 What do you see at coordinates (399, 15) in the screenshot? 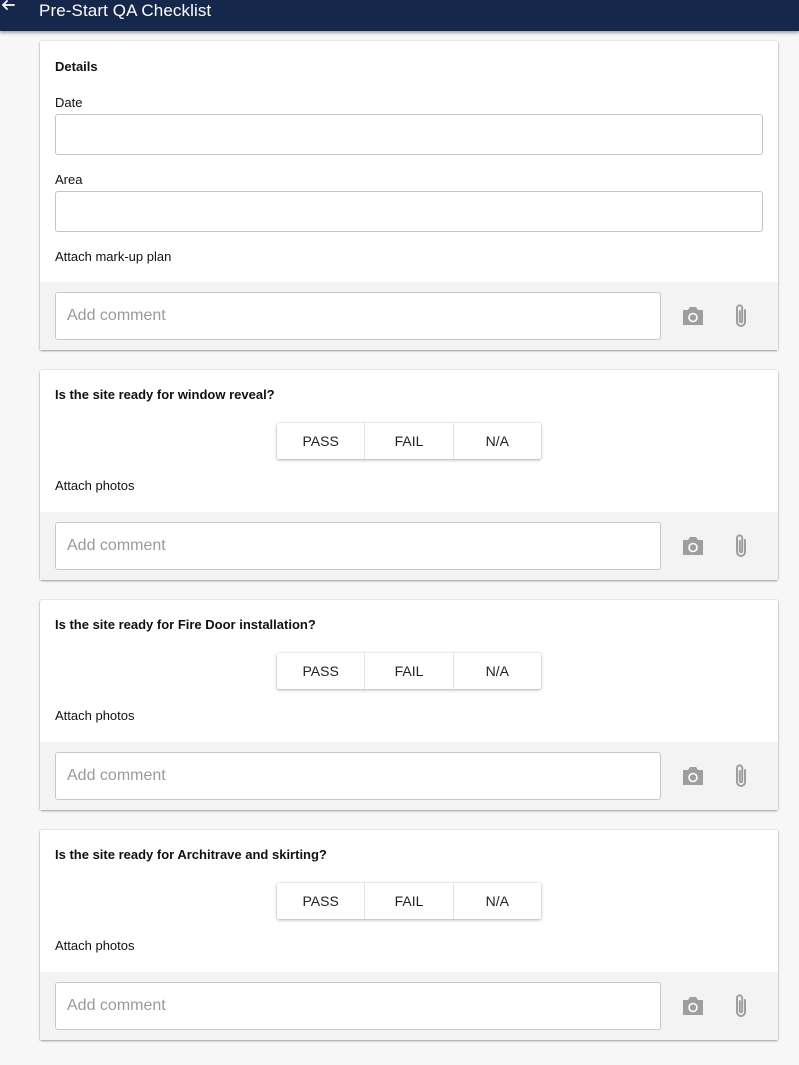
I see `app-header: Pre-Start QA Checklist` at bounding box center [399, 15].